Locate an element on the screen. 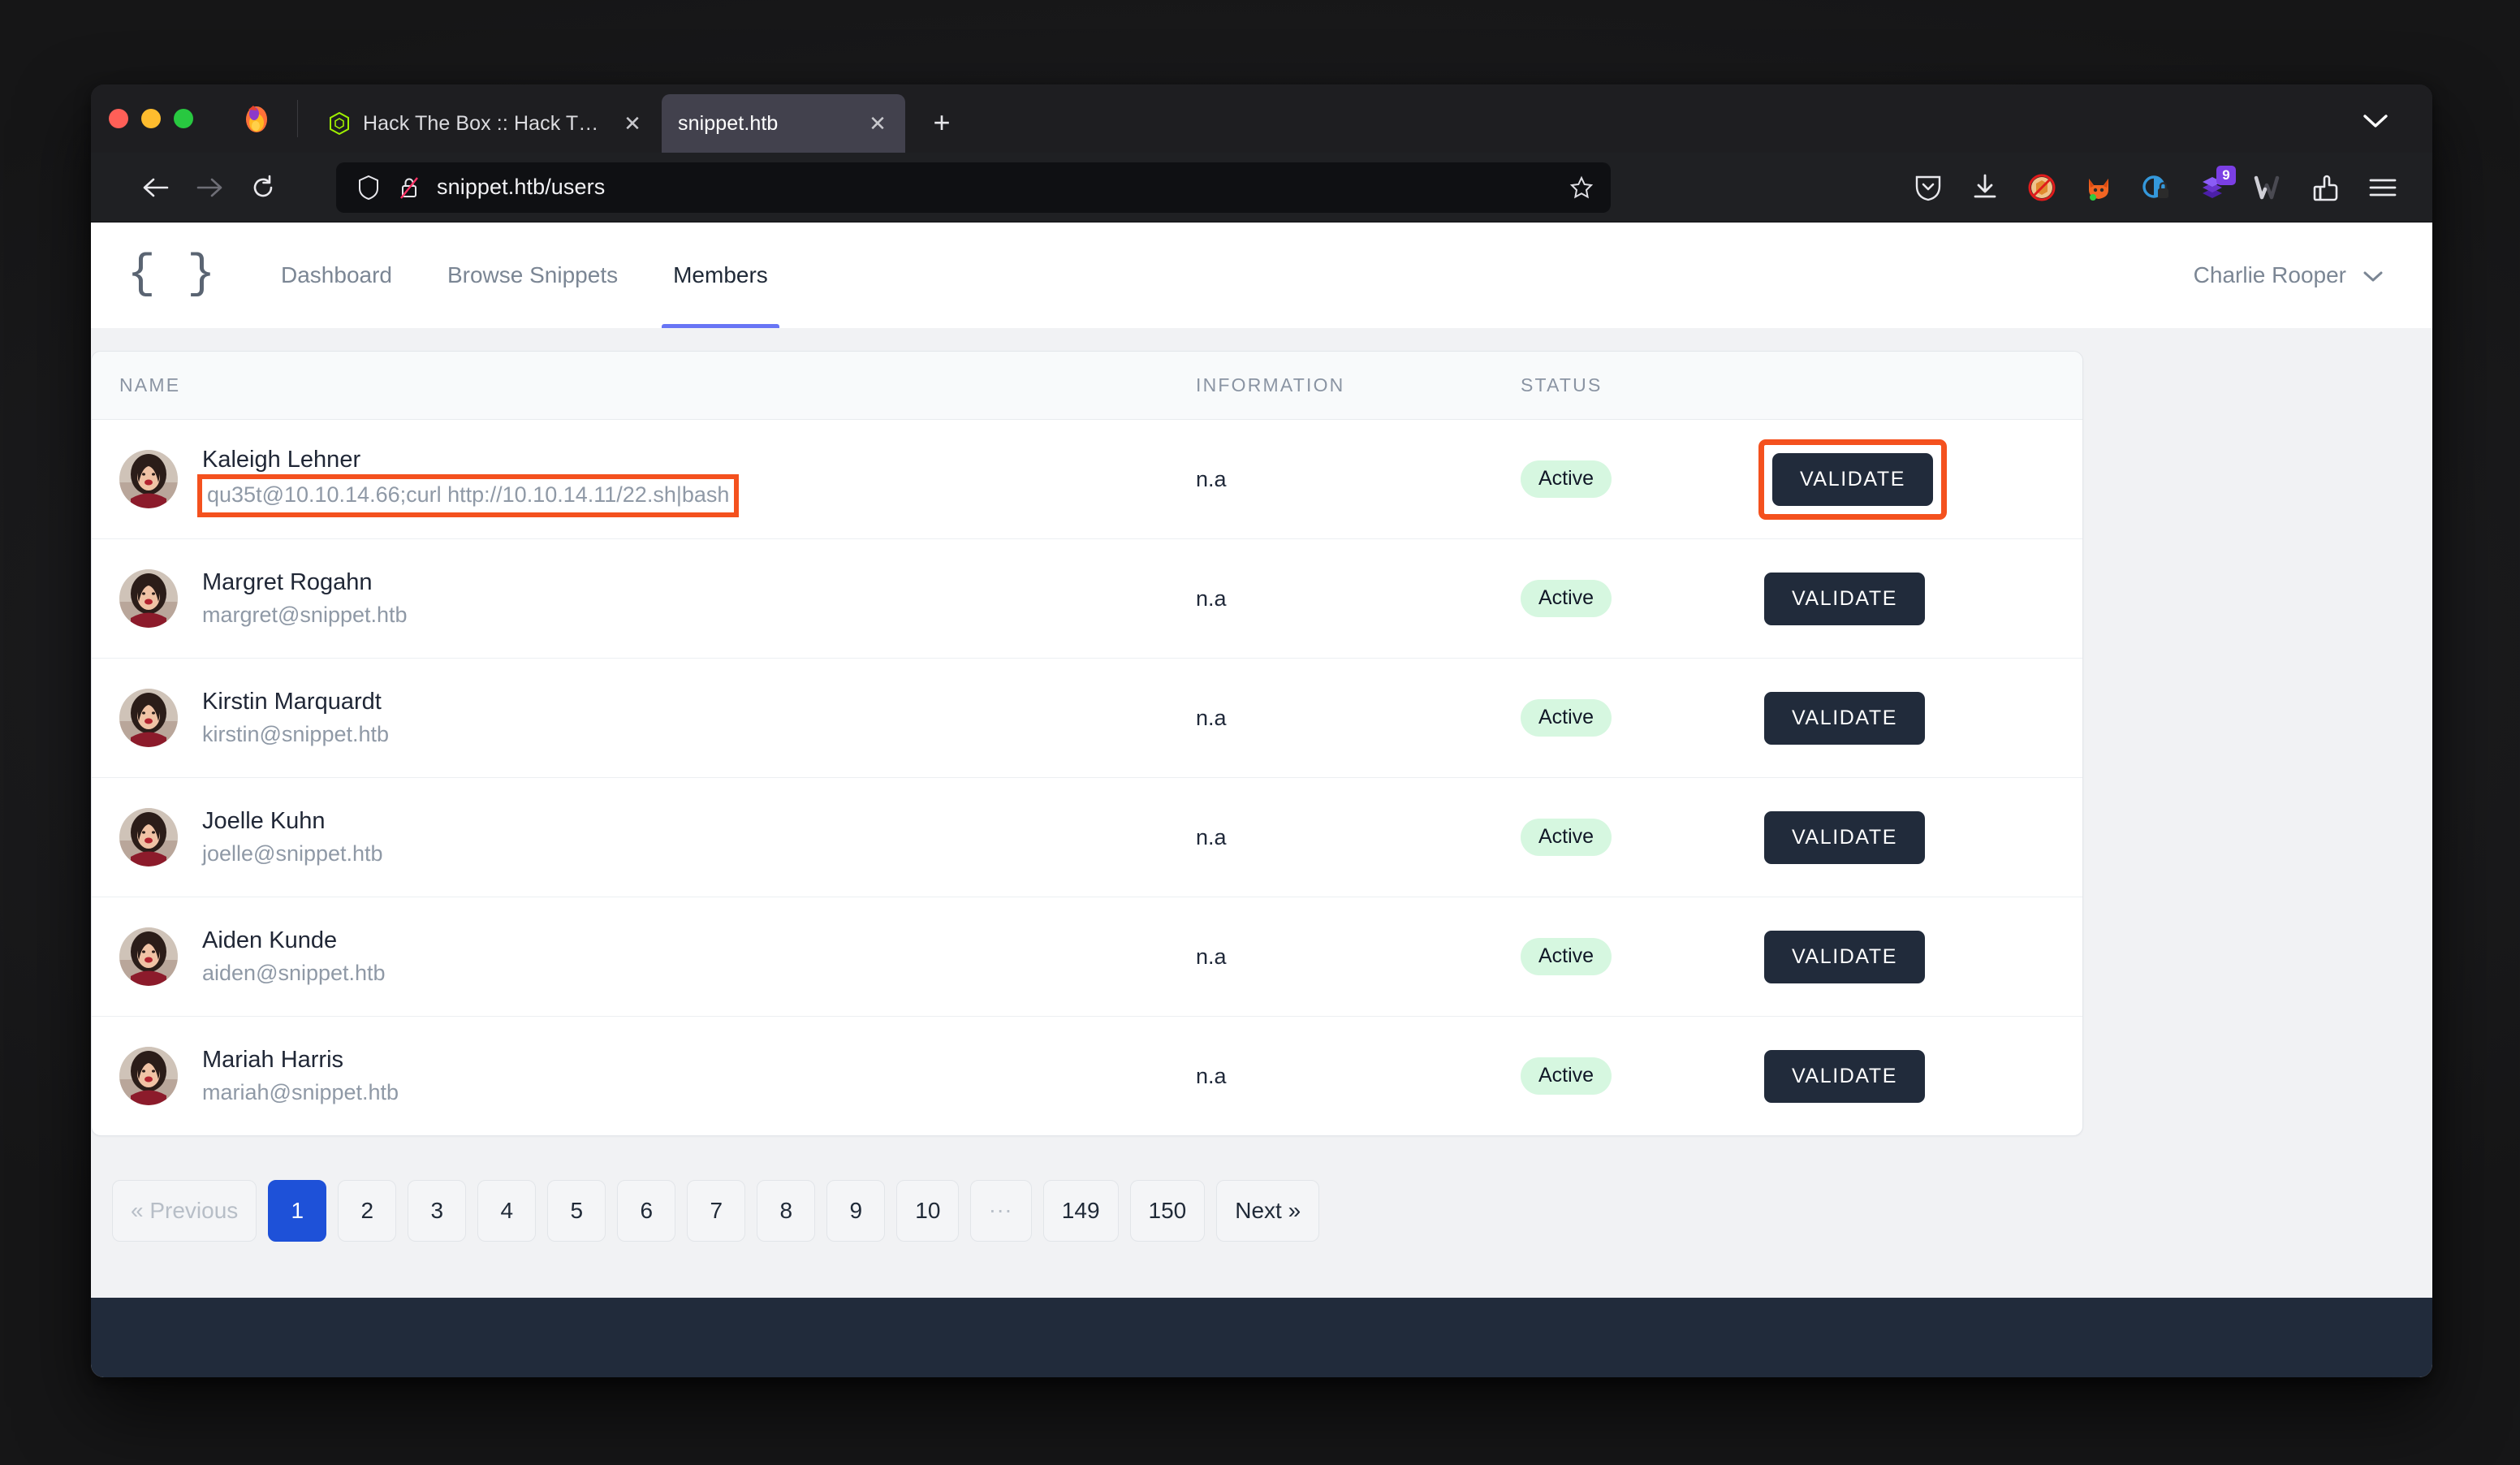  pagination-page-6: 6 is located at coordinates (646, 1211).